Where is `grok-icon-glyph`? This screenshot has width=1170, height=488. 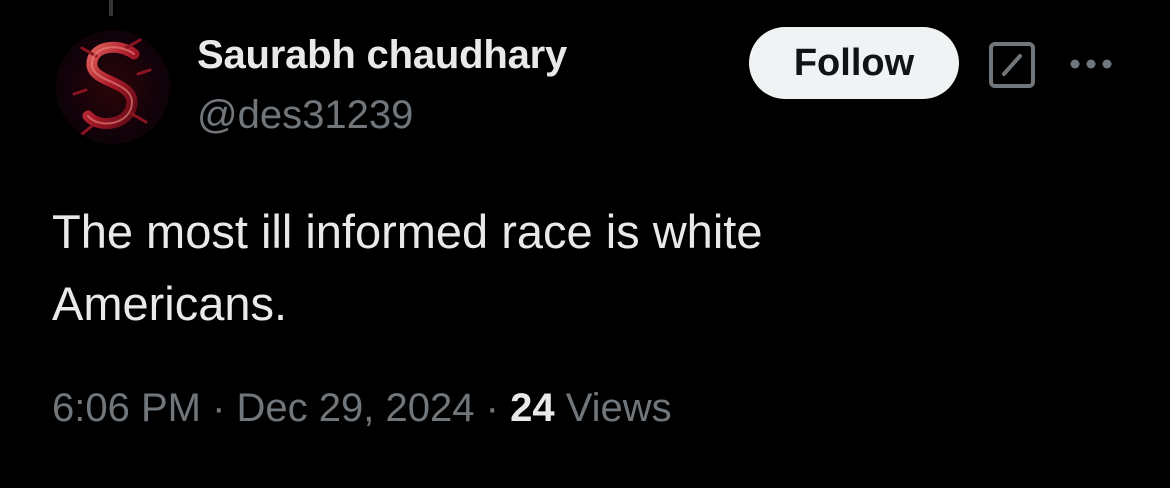 grok-icon-glyph is located at coordinates (1012, 65).